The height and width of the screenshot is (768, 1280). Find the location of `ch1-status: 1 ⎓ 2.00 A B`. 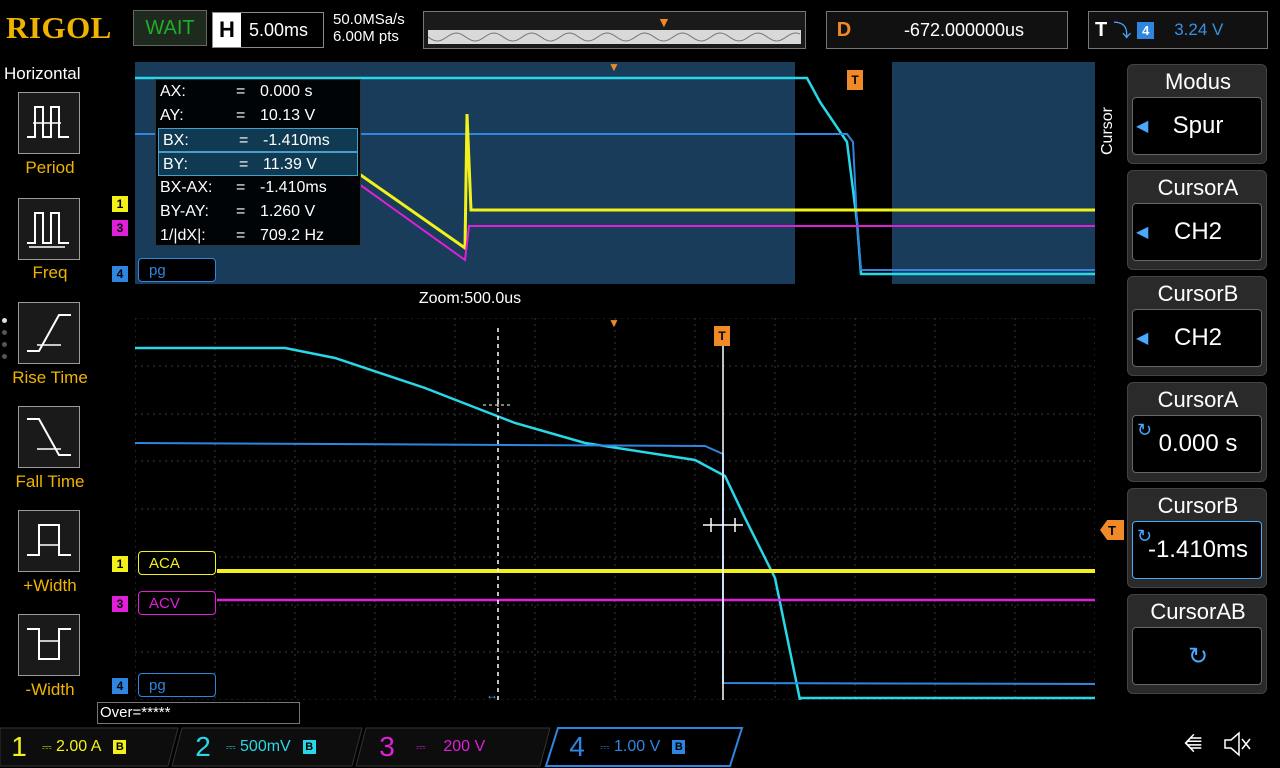

ch1-status: 1 ⎓ 2.00 A B is located at coordinates (65, 747).